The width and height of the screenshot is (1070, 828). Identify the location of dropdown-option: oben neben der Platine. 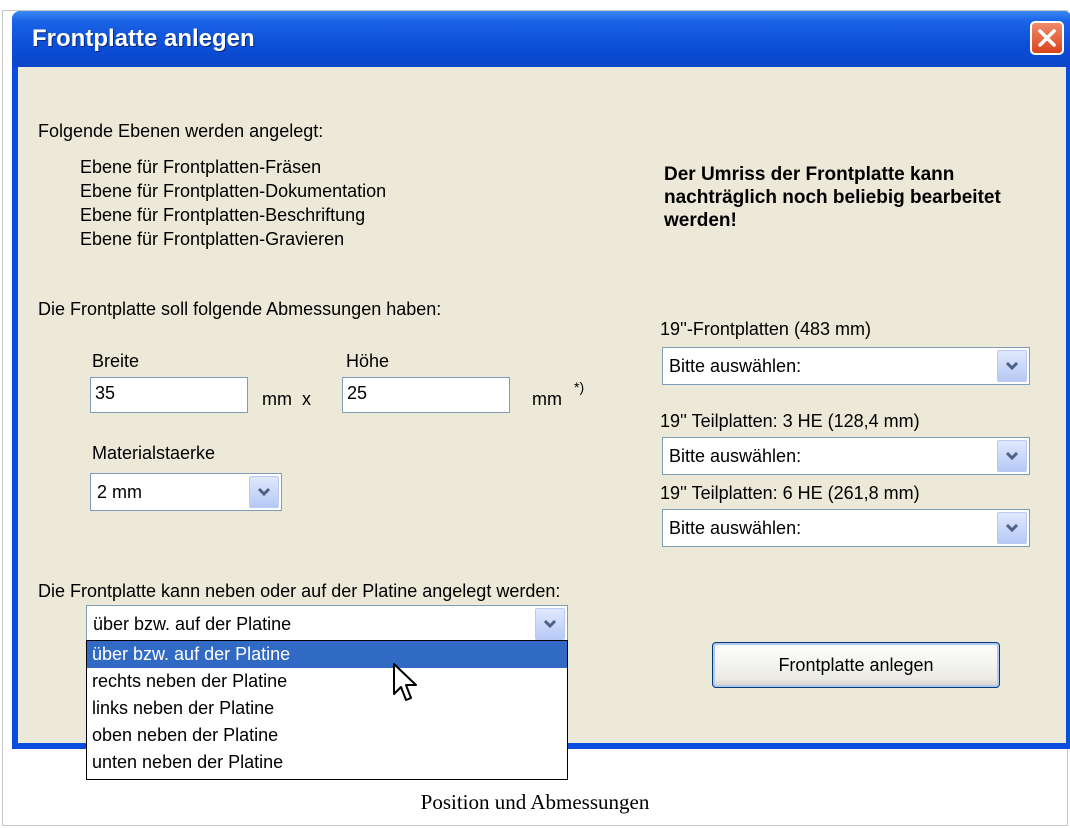
(327, 735).